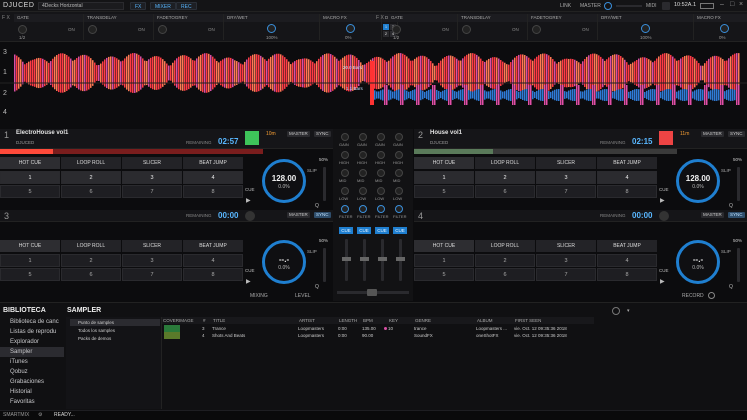  Describe the element at coordinates (698, 181) in the screenshot. I see `jog-wheel: 128.00 0.0%` at that location.